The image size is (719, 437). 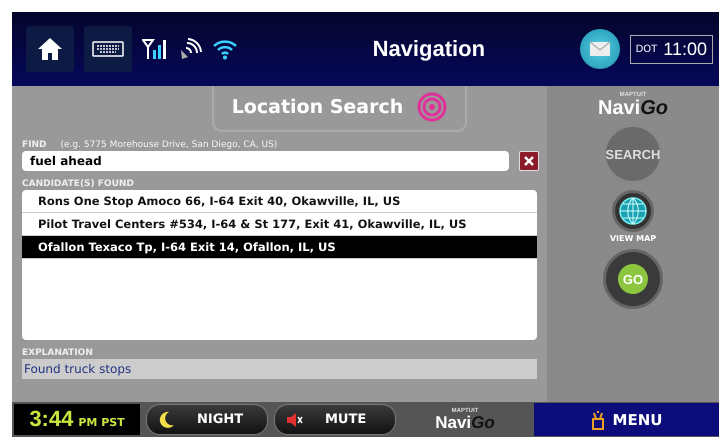 I want to click on close-icon, so click(x=529, y=161).